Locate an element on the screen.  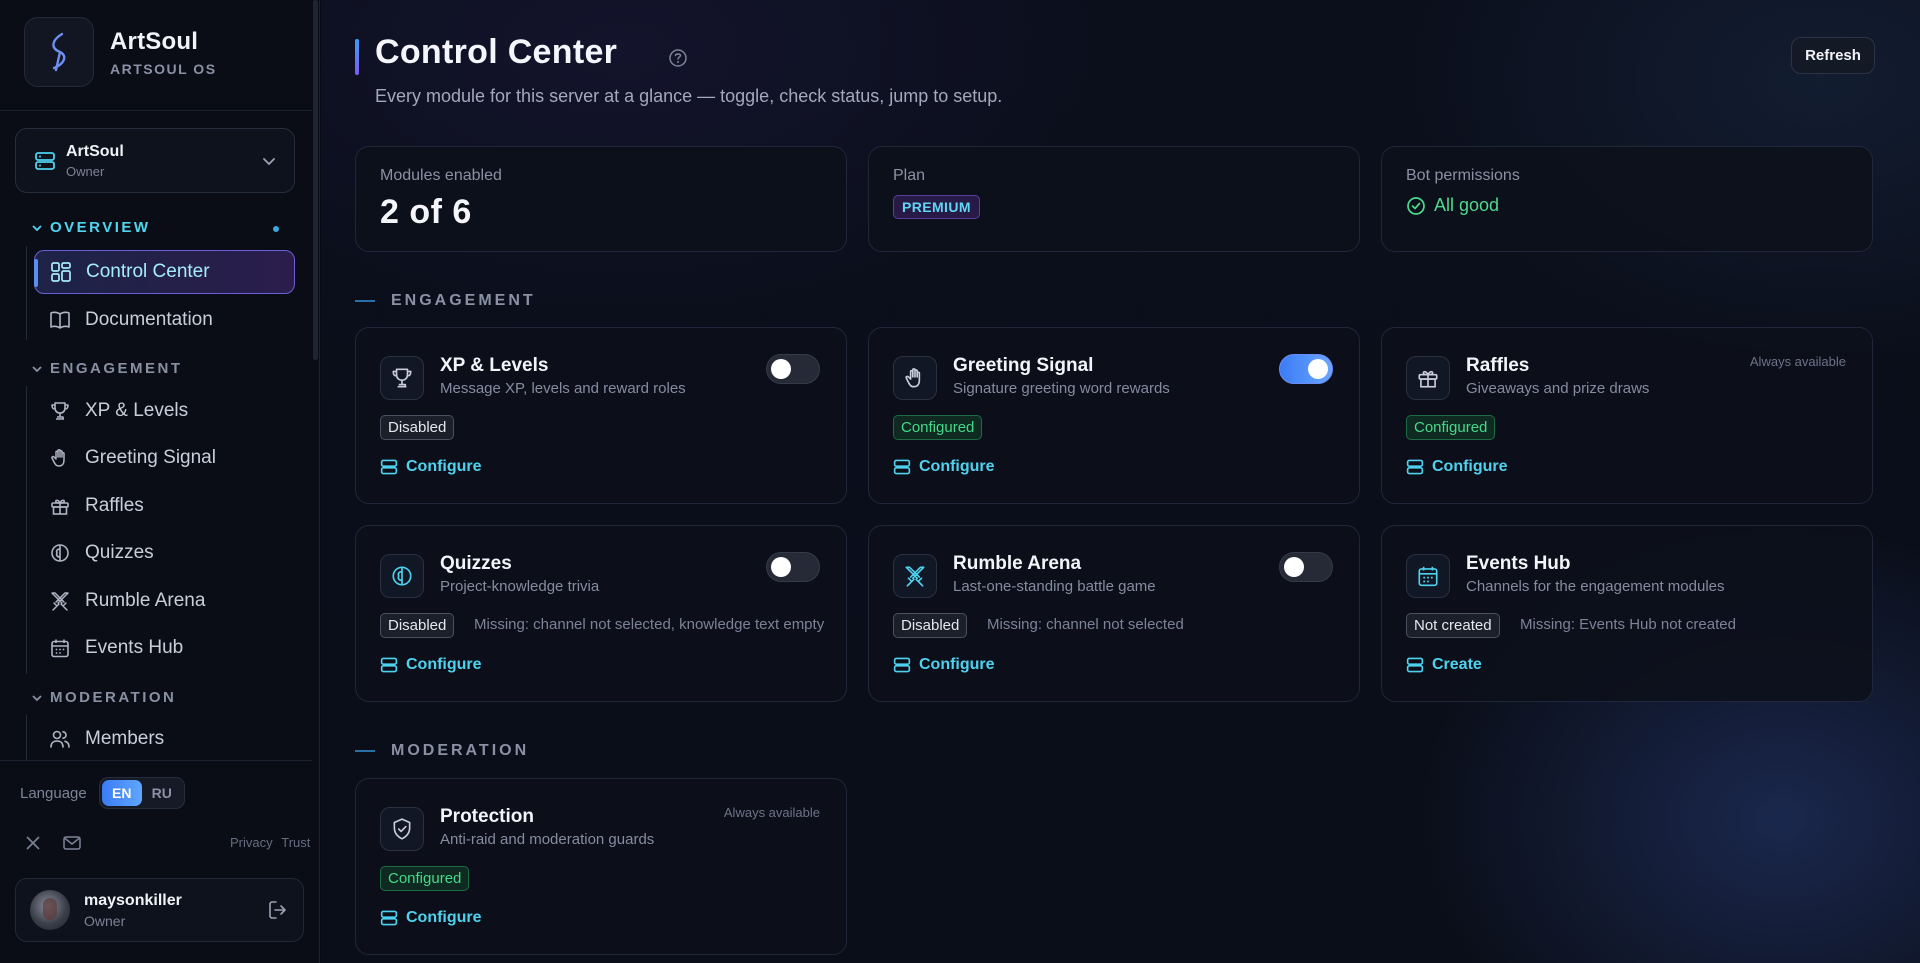
module-title: Protection is located at coordinates (487, 816).